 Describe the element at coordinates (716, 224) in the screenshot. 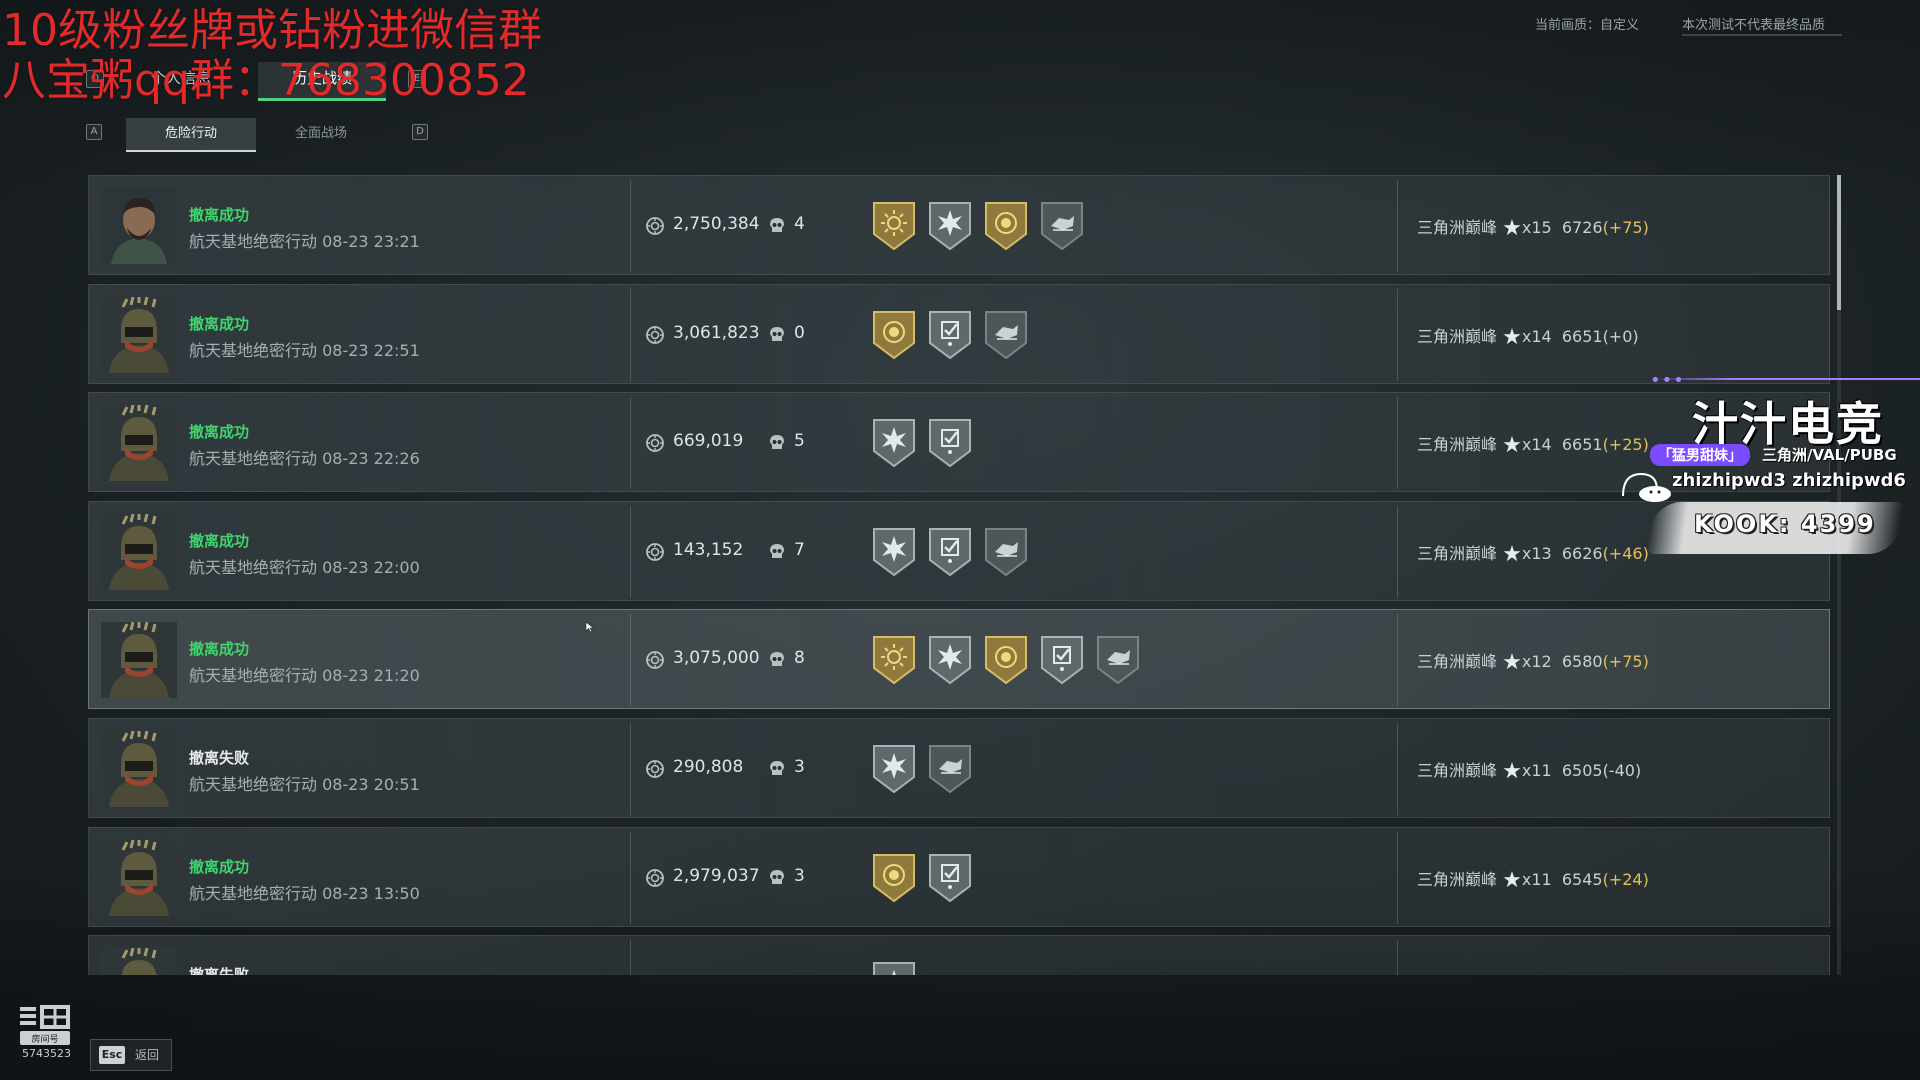

I see `loot-value: 2,750,384` at that location.